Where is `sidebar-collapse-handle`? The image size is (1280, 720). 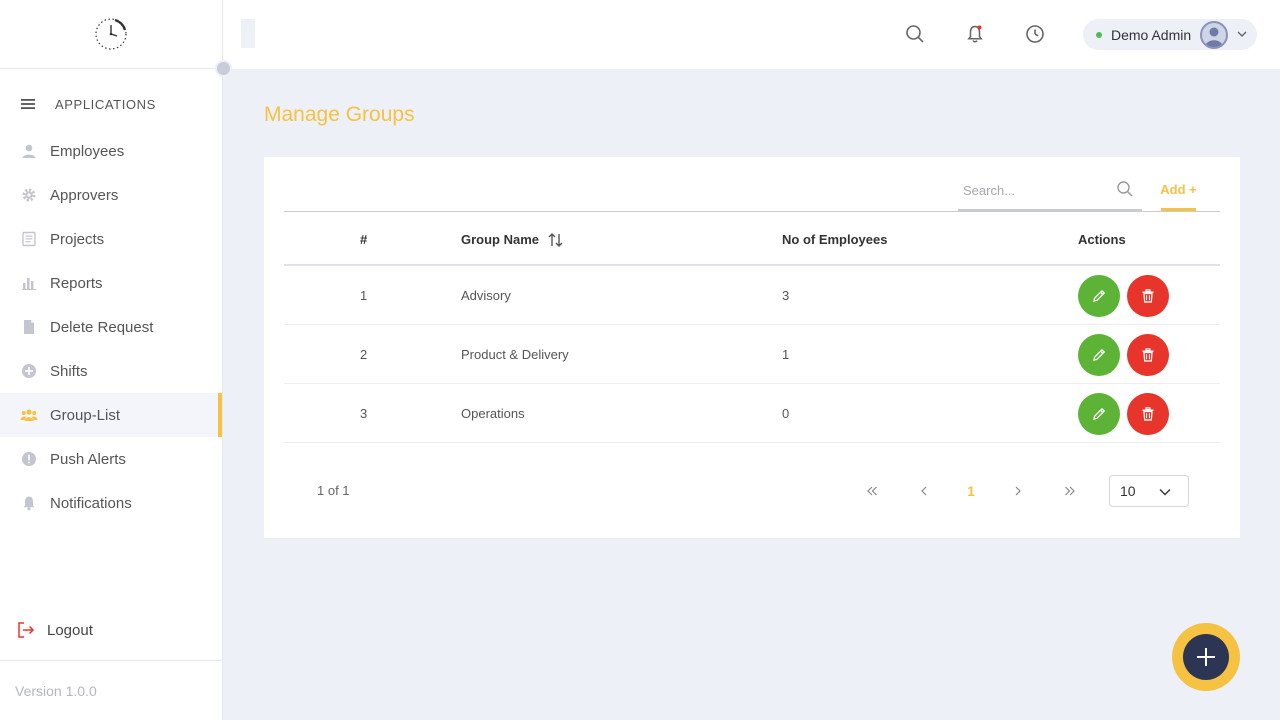 sidebar-collapse-handle is located at coordinates (223, 68).